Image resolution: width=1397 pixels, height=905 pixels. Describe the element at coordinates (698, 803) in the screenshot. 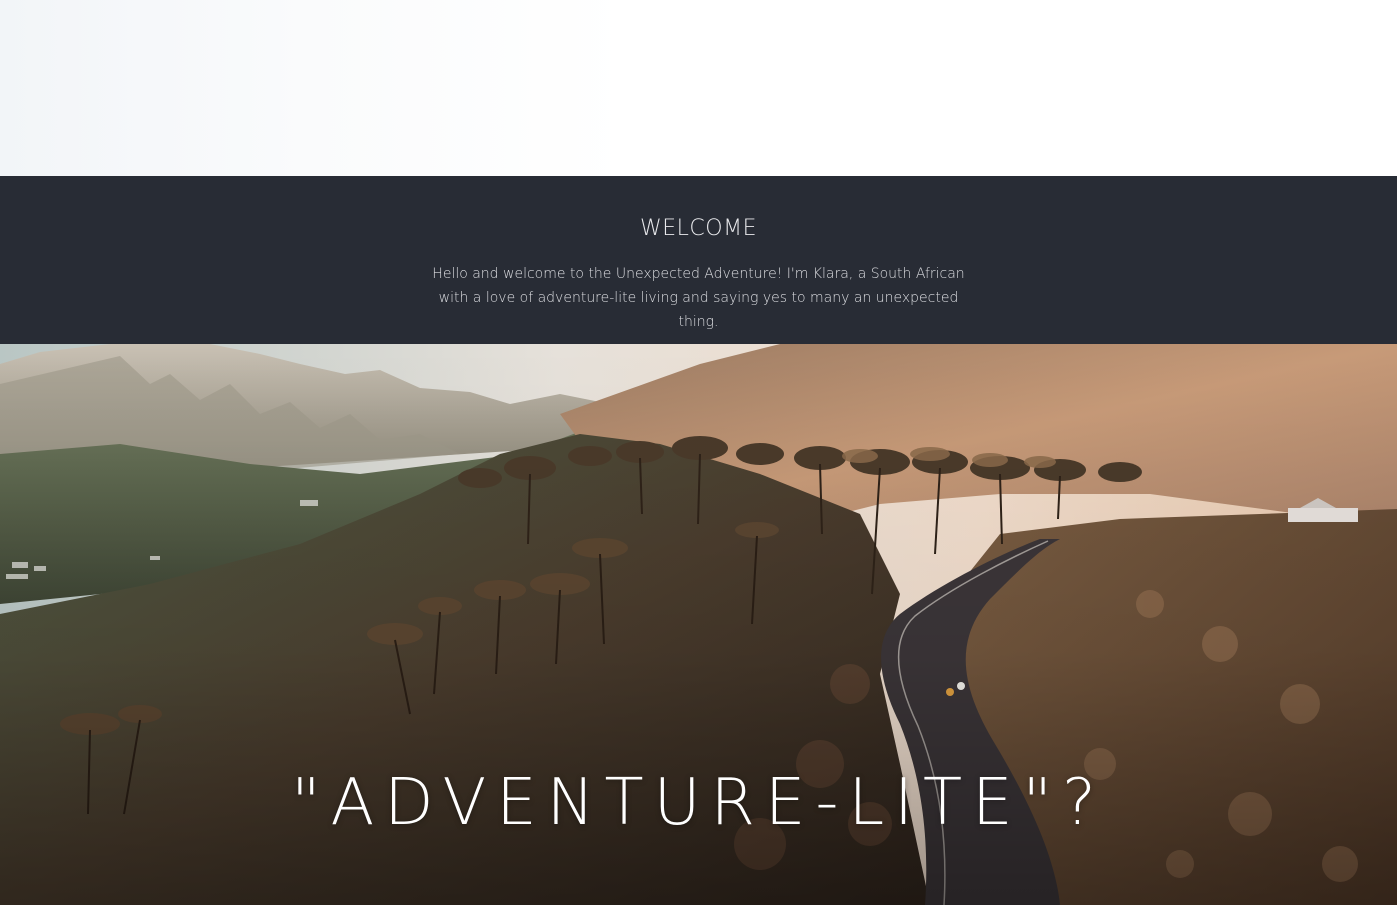

I see `hero-caption: "ADVENTURE-LITE"?` at that location.